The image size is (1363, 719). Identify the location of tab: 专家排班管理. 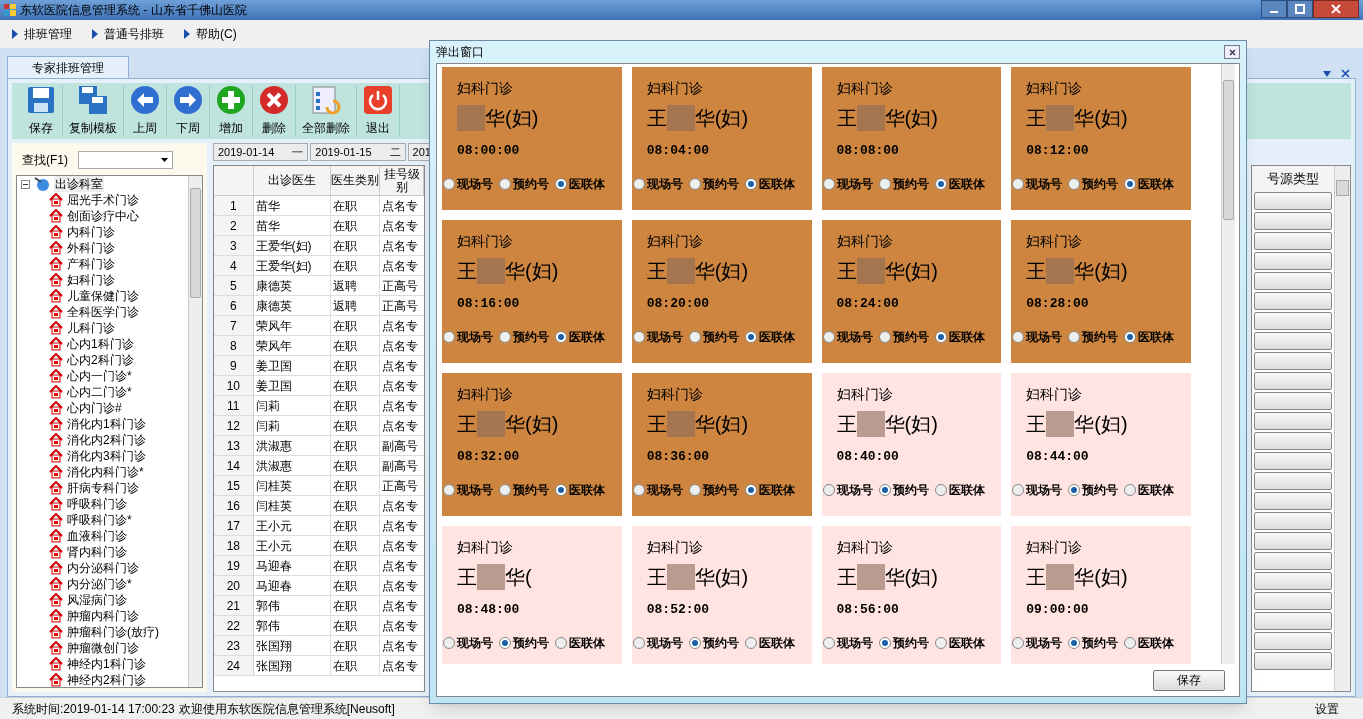
(68, 67).